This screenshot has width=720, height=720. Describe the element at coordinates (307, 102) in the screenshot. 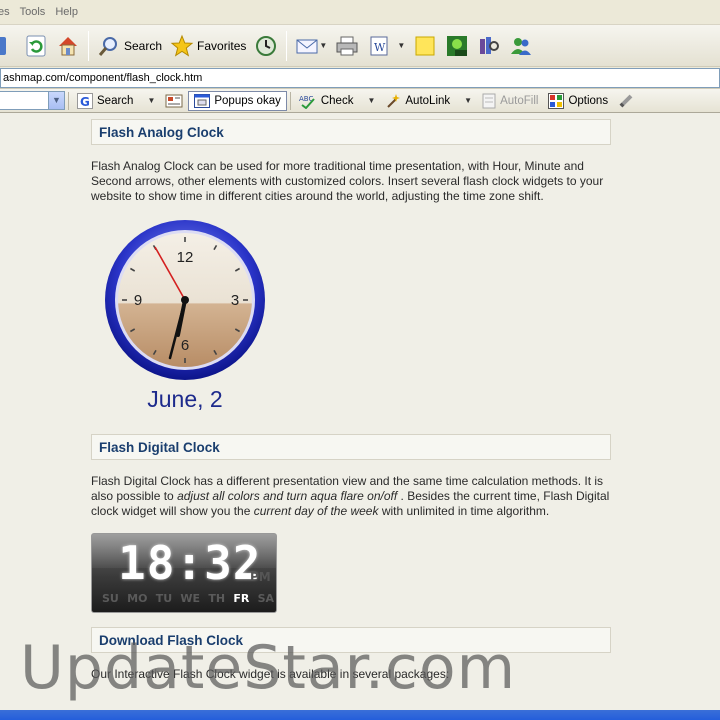

I see `spellcheck-icon: ABC` at that location.